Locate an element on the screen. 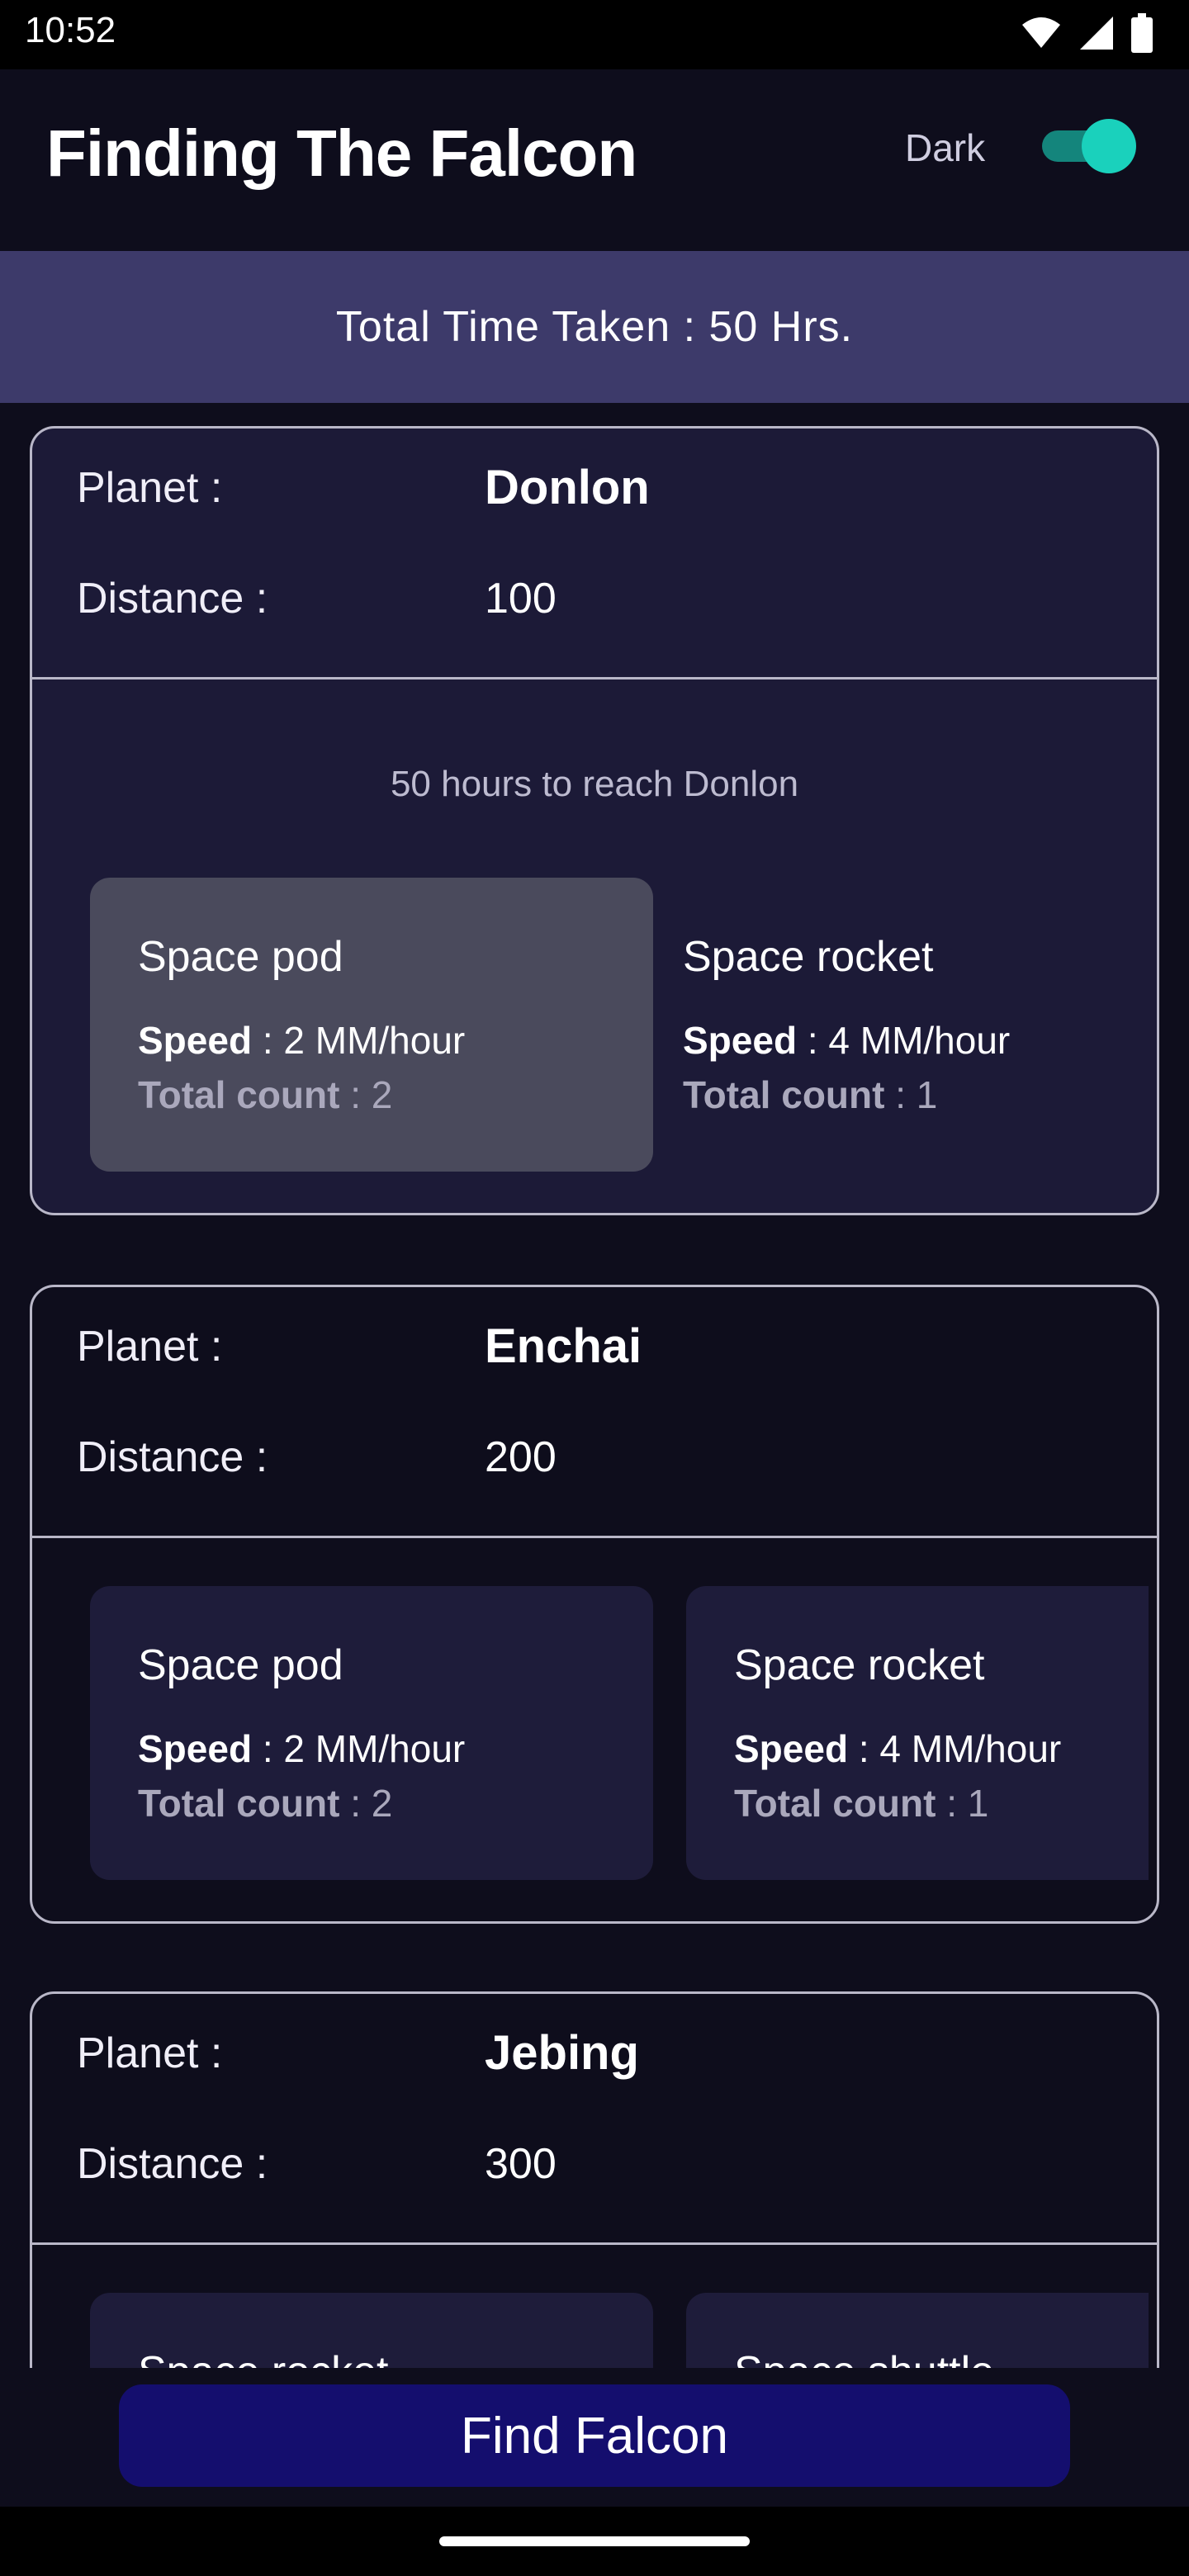  card-header: Planet : Donlon Distance : 100 is located at coordinates (594, 554).